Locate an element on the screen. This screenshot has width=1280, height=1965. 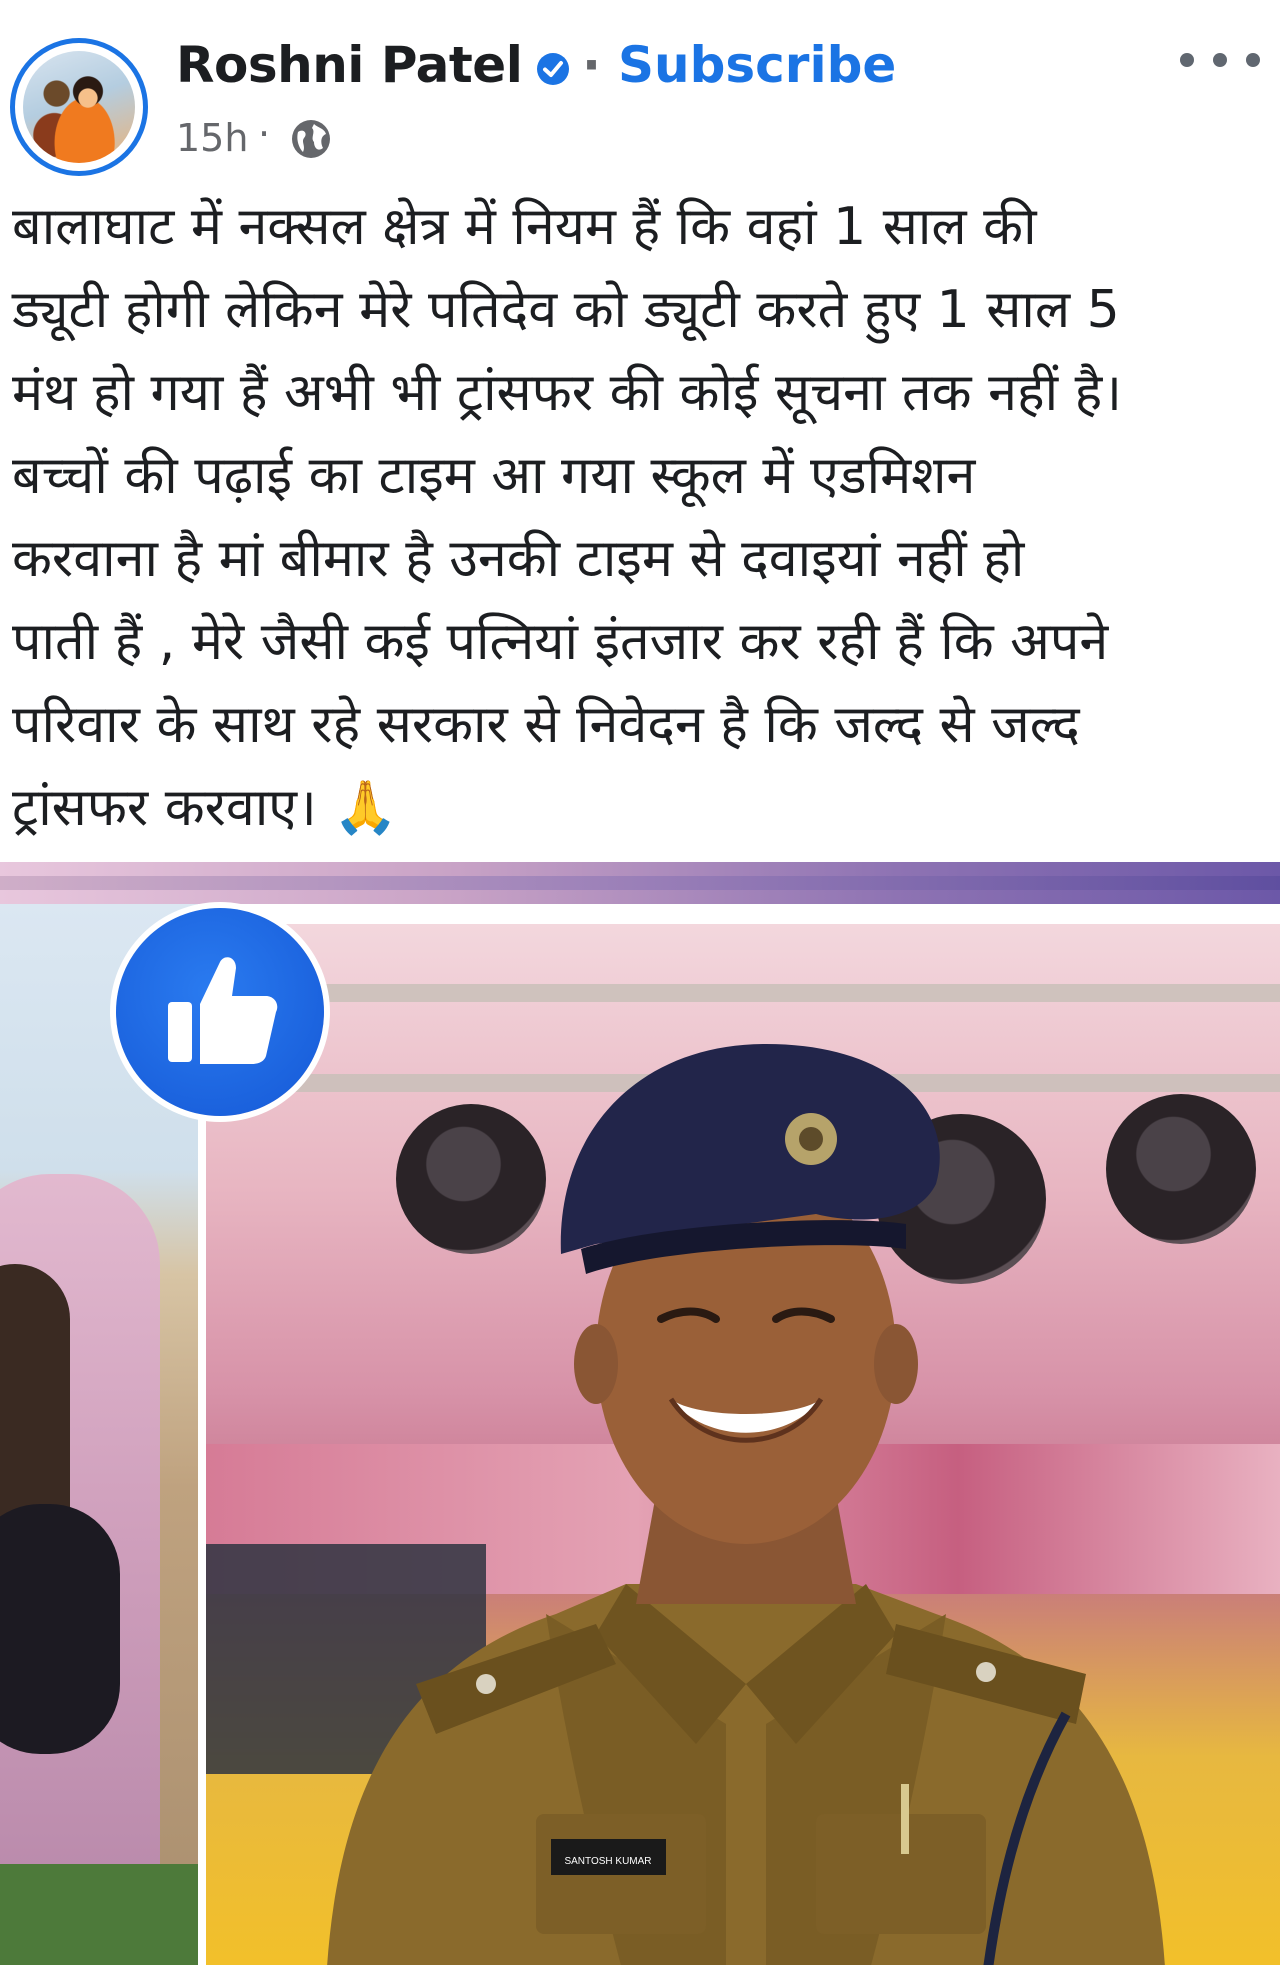
like-thumbs-up-icon is located at coordinates (220, 1012).